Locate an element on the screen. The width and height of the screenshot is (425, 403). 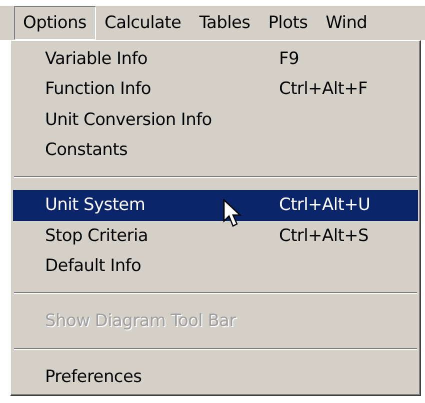
menu-bar-item: Calculate is located at coordinates (143, 23).